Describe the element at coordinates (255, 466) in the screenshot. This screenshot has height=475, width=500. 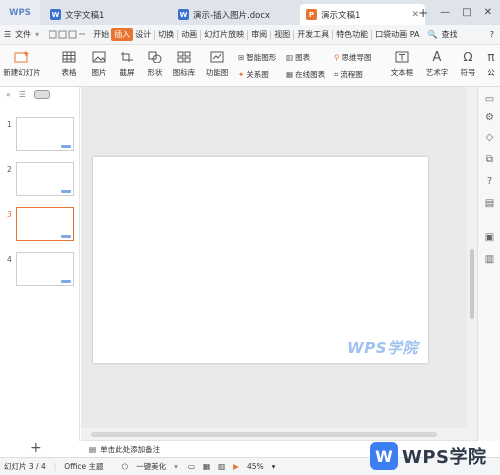
I see `zoom-level: 45%` at that location.